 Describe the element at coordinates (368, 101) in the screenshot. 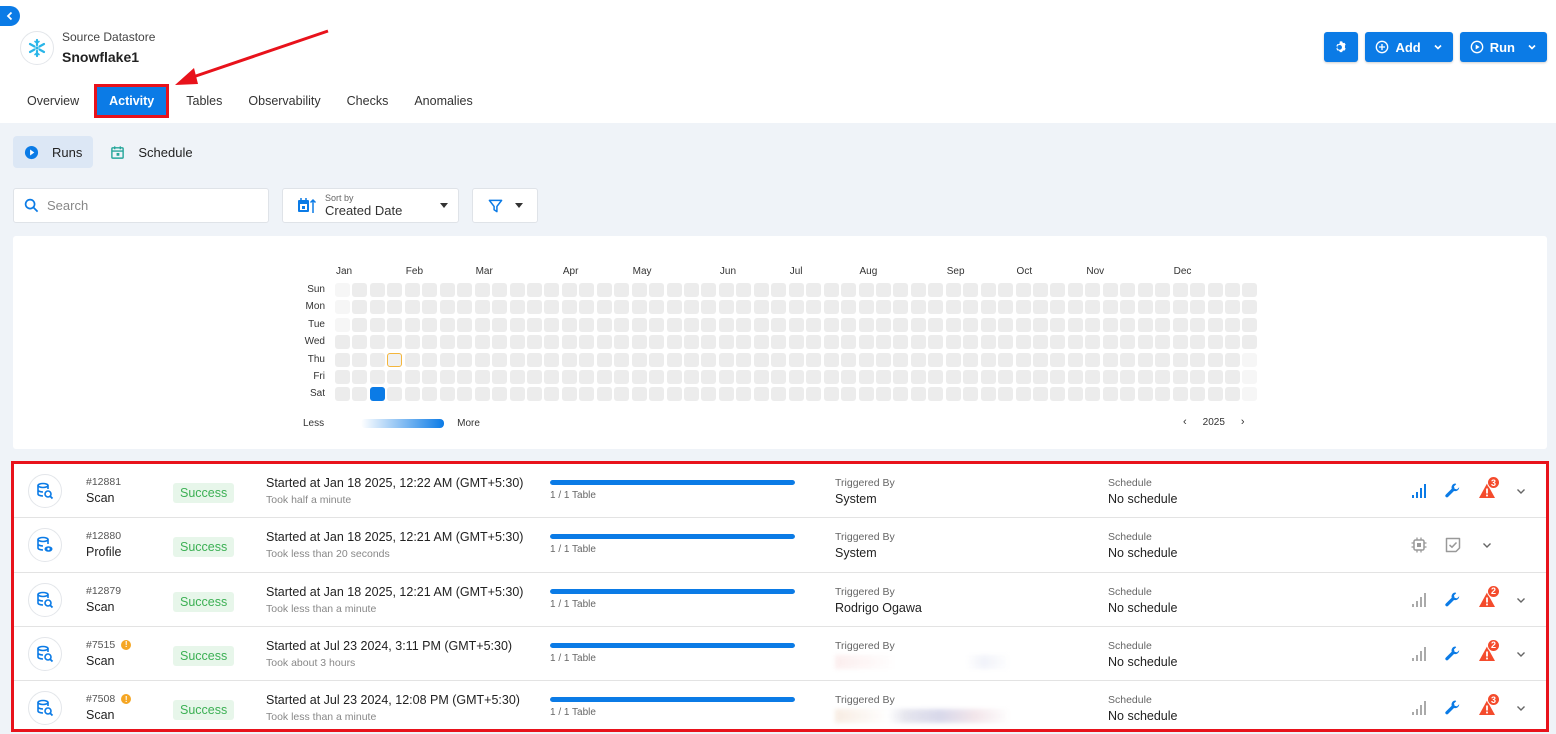

I see `tab-checks: Checks` at that location.